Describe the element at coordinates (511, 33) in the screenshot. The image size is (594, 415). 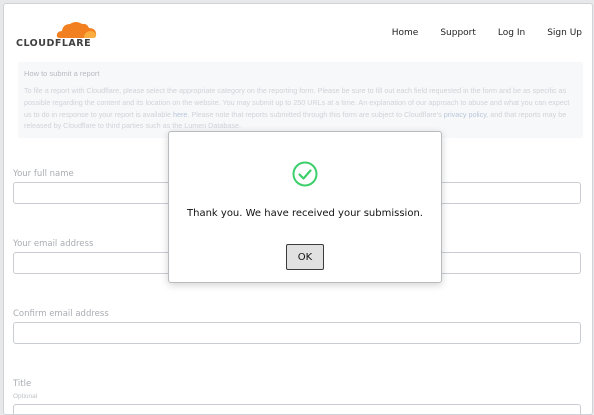
I see `nav-login-link: Log In` at that location.